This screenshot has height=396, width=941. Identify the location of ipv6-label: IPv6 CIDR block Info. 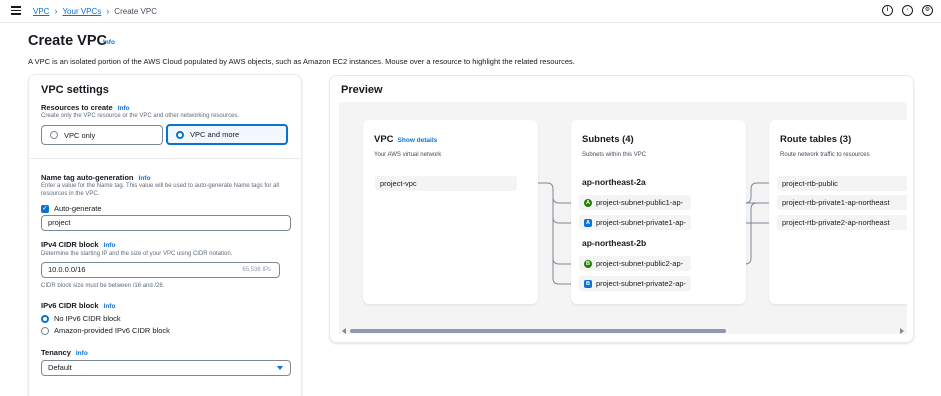
(78, 305).